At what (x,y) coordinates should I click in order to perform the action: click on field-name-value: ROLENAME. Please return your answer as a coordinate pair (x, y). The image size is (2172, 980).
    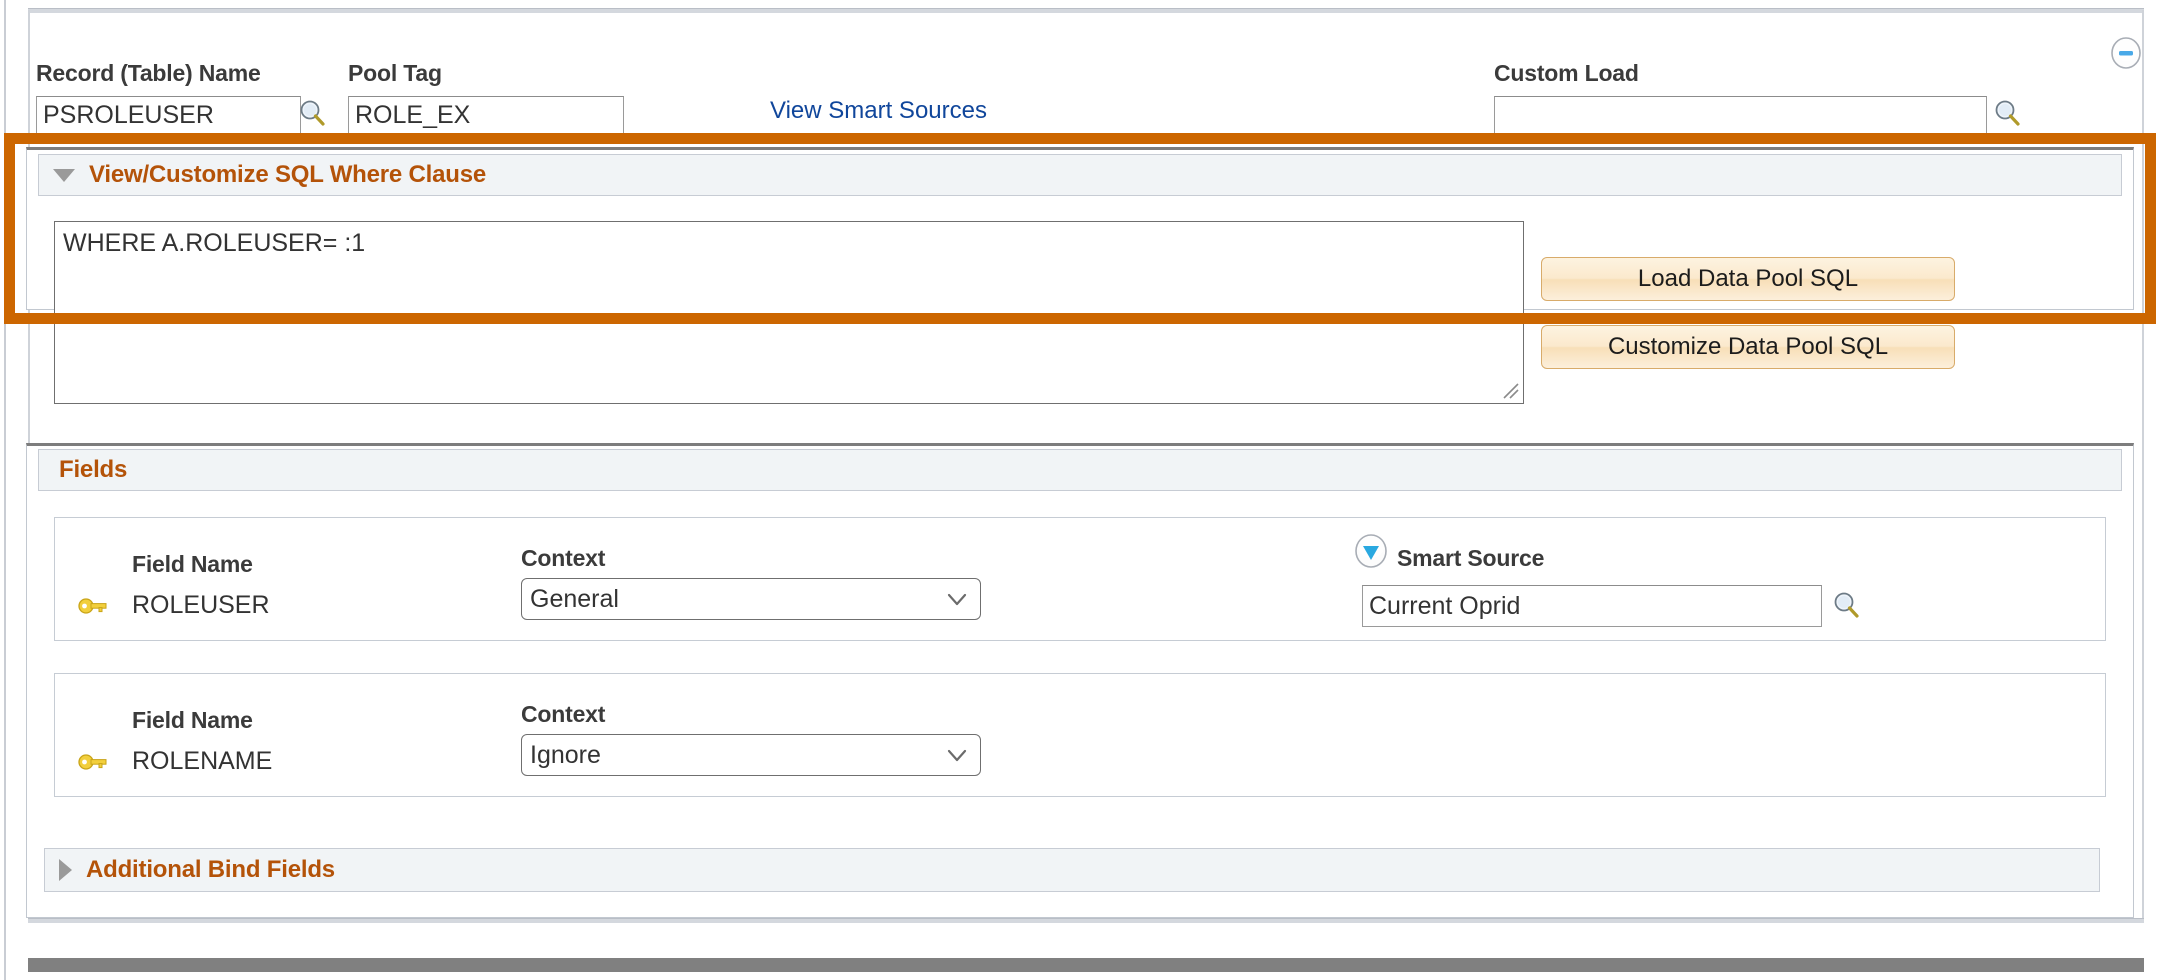
    Looking at the image, I should click on (202, 761).